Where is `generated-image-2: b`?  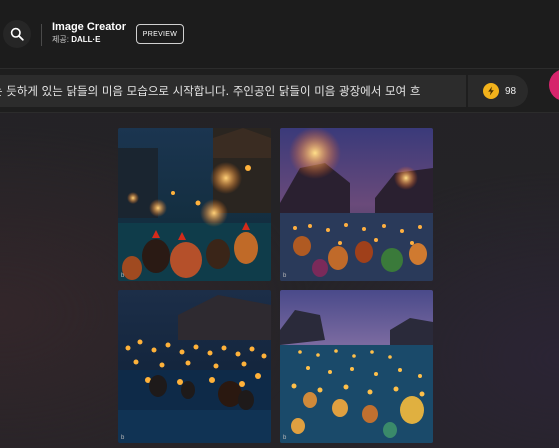 generated-image-2: b is located at coordinates (356, 204).